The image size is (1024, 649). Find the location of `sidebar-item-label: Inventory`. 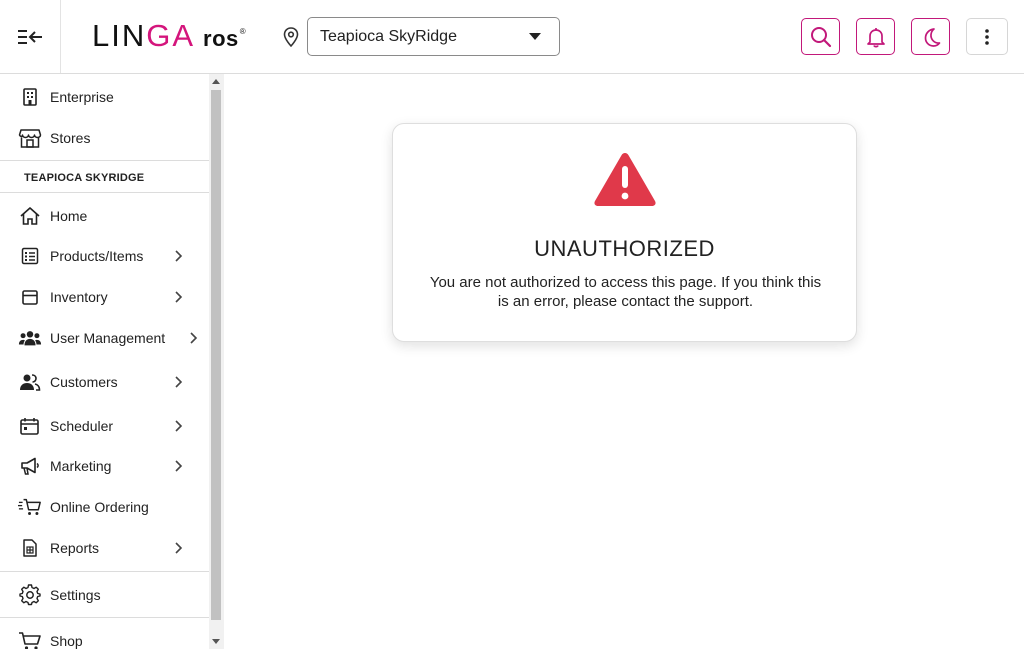

sidebar-item-label: Inventory is located at coordinates (79, 297).